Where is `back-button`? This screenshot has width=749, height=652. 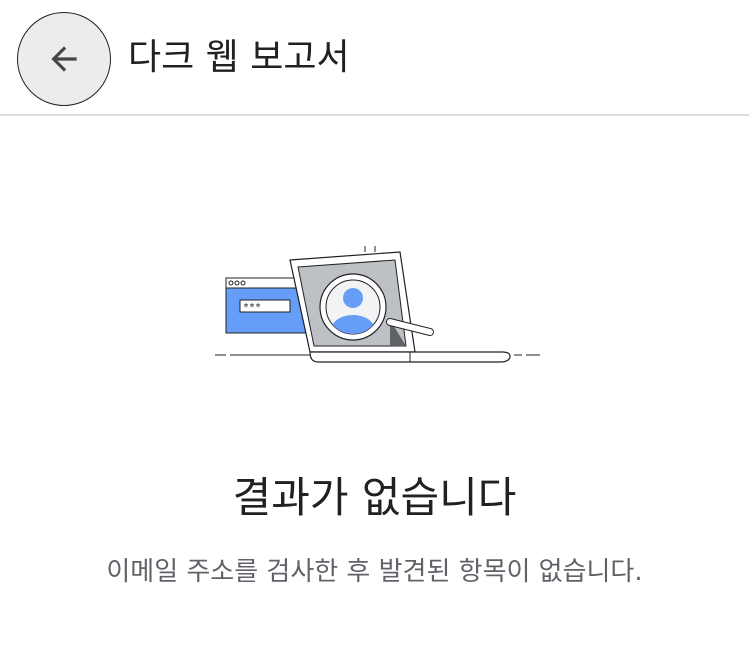 back-button is located at coordinates (64, 59).